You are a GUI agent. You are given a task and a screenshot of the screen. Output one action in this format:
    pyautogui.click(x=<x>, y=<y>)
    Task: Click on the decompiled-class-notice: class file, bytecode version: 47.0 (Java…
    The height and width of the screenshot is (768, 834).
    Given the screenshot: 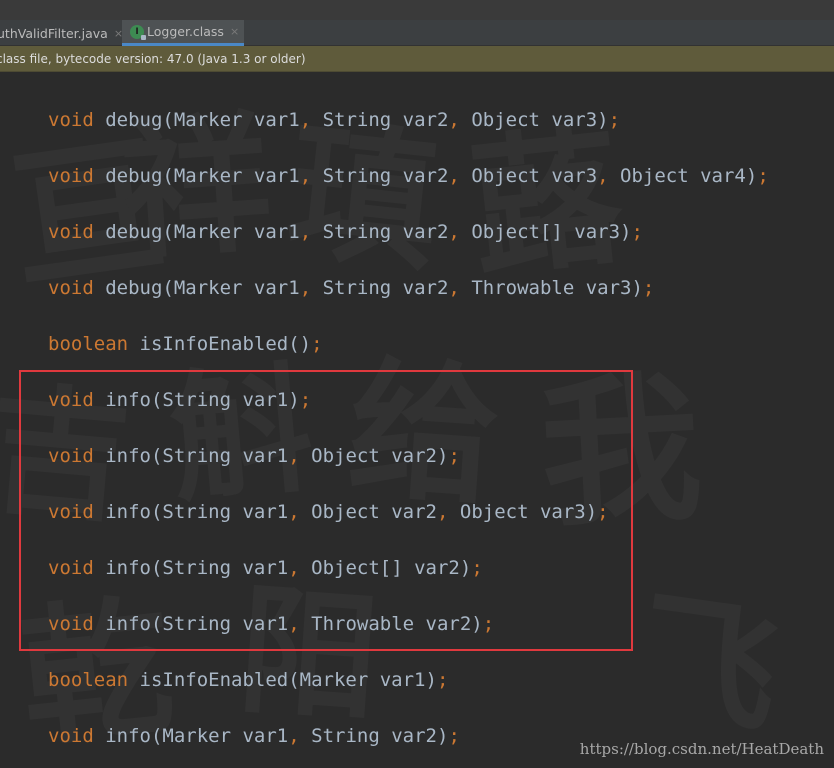 What is the action you would take?
    pyautogui.click(x=417, y=59)
    